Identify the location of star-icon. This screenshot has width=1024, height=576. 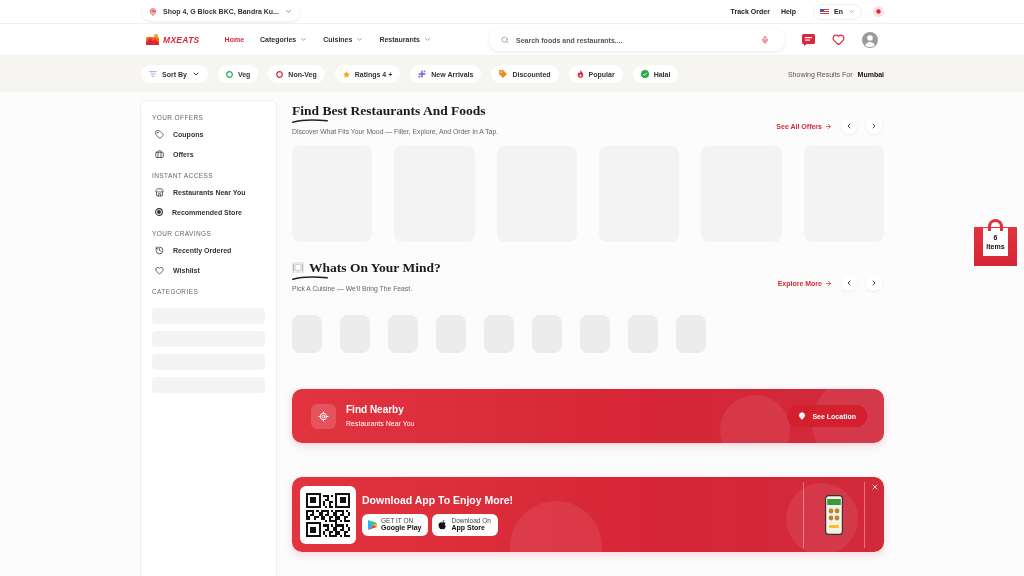
(346, 74).